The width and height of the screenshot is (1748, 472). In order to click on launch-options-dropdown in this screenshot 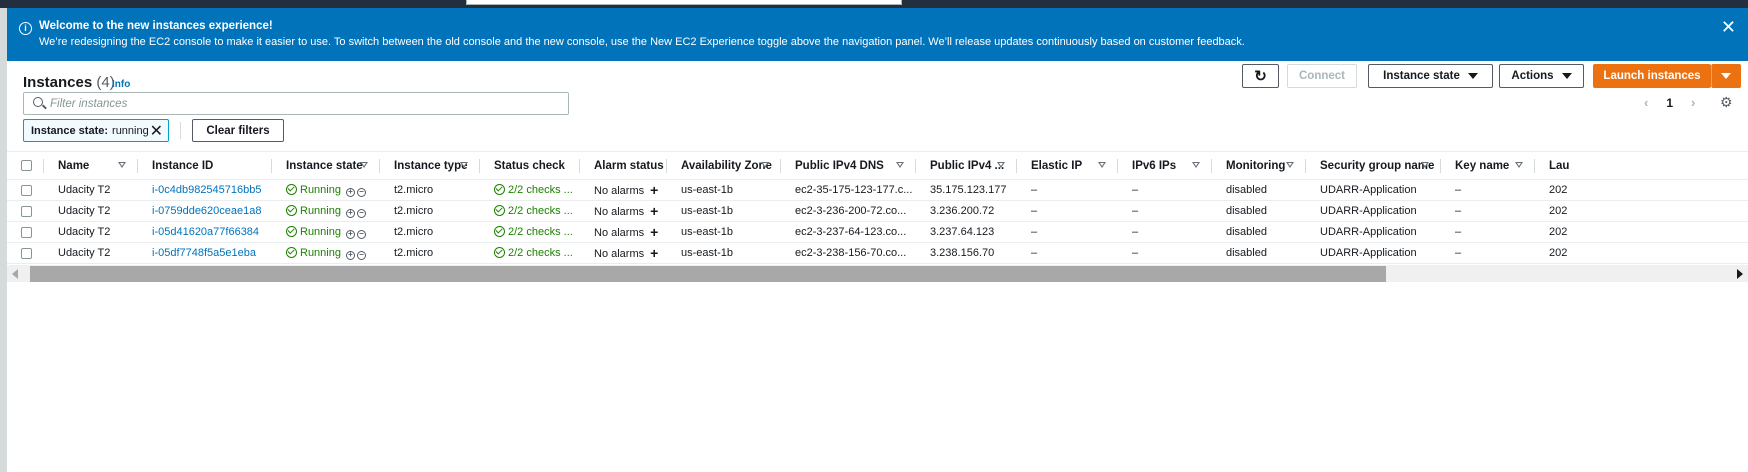, I will do `click(1726, 76)`.